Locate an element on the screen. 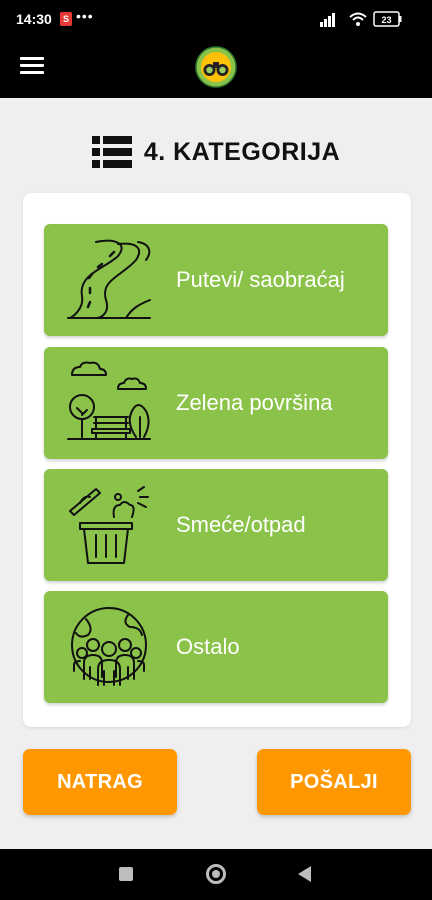 This screenshot has width=432, height=900. signal-icon is located at coordinates (327, 20).